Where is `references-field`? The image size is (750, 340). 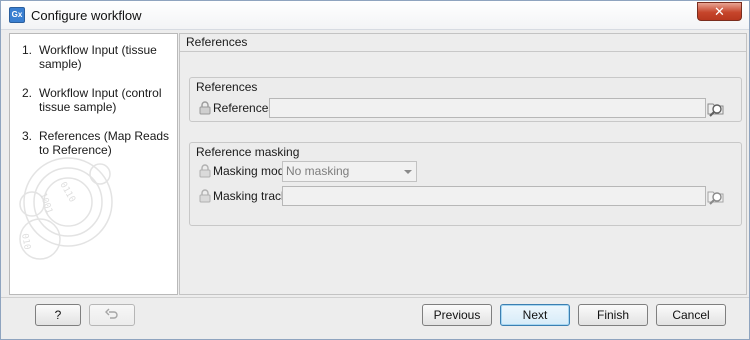
references-field is located at coordinates (487, 108).